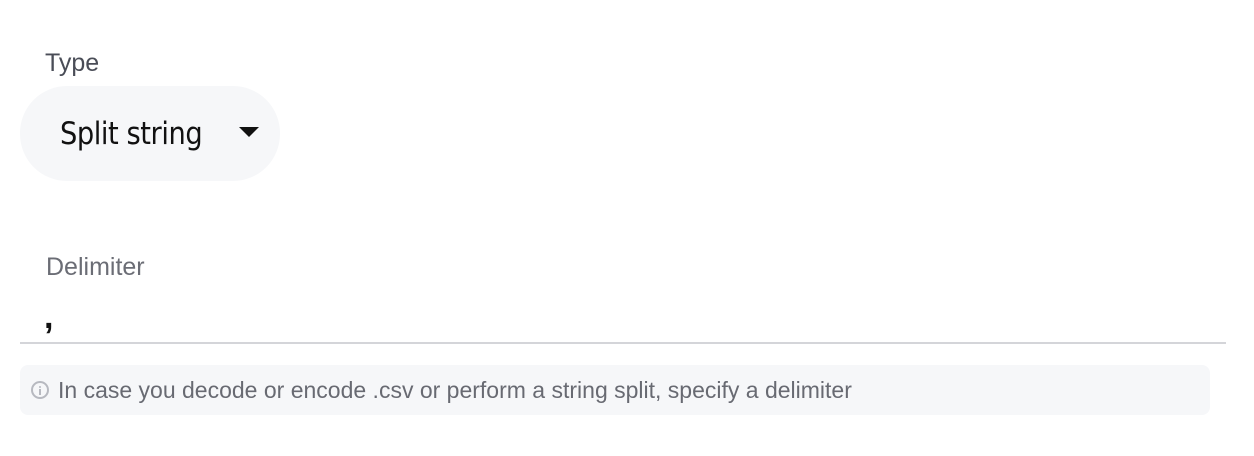 The width and height of the screenshot is (1254, 456). I want to click on info-icon, so click(40, 390).